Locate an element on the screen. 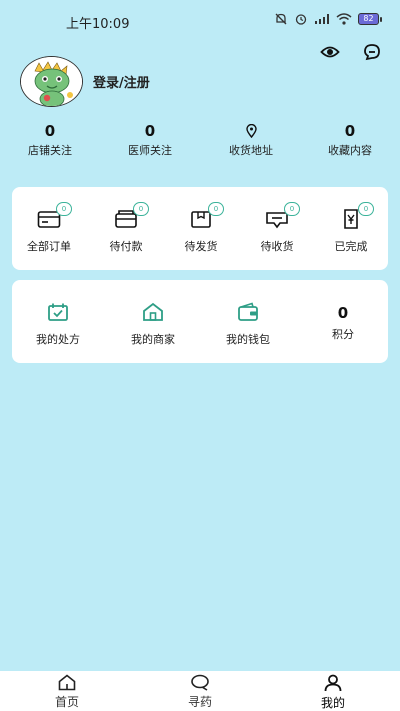 The height and width of the screenshot is (711, 400). wallet-icon is located at coordinates (248, 312).